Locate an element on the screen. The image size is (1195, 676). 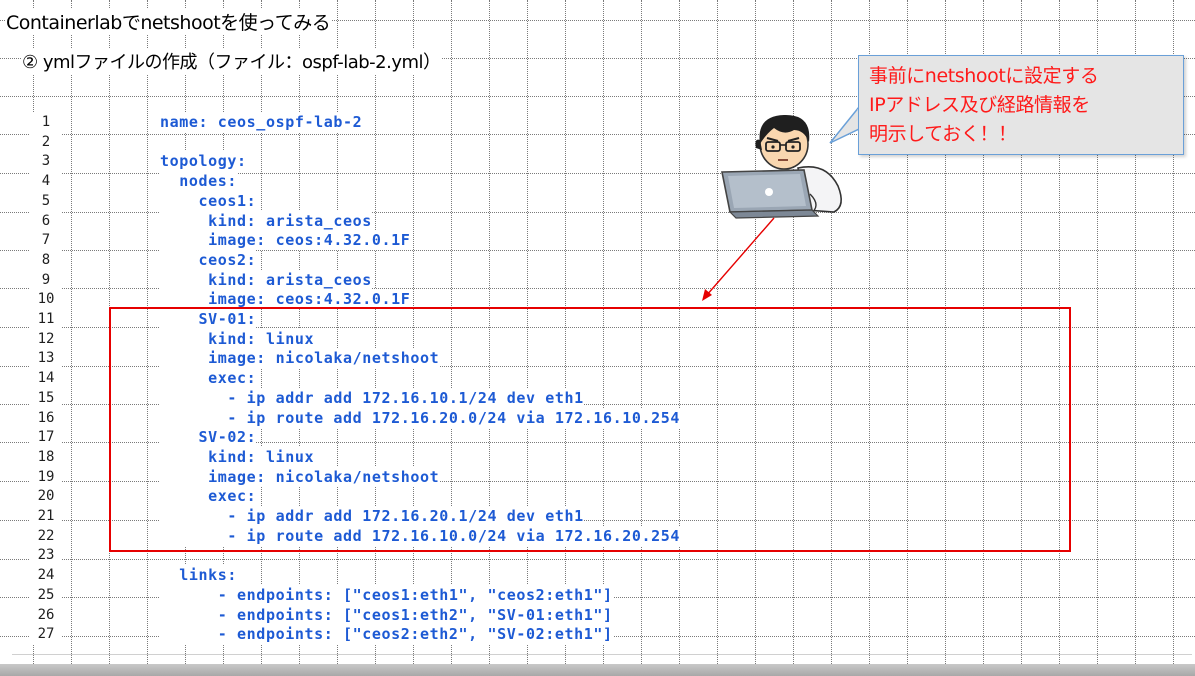
slide-subtitle: ② ymlファイルの作成（ファイル：ospf-lab-2.yml） is located at coordinates (231, 61).